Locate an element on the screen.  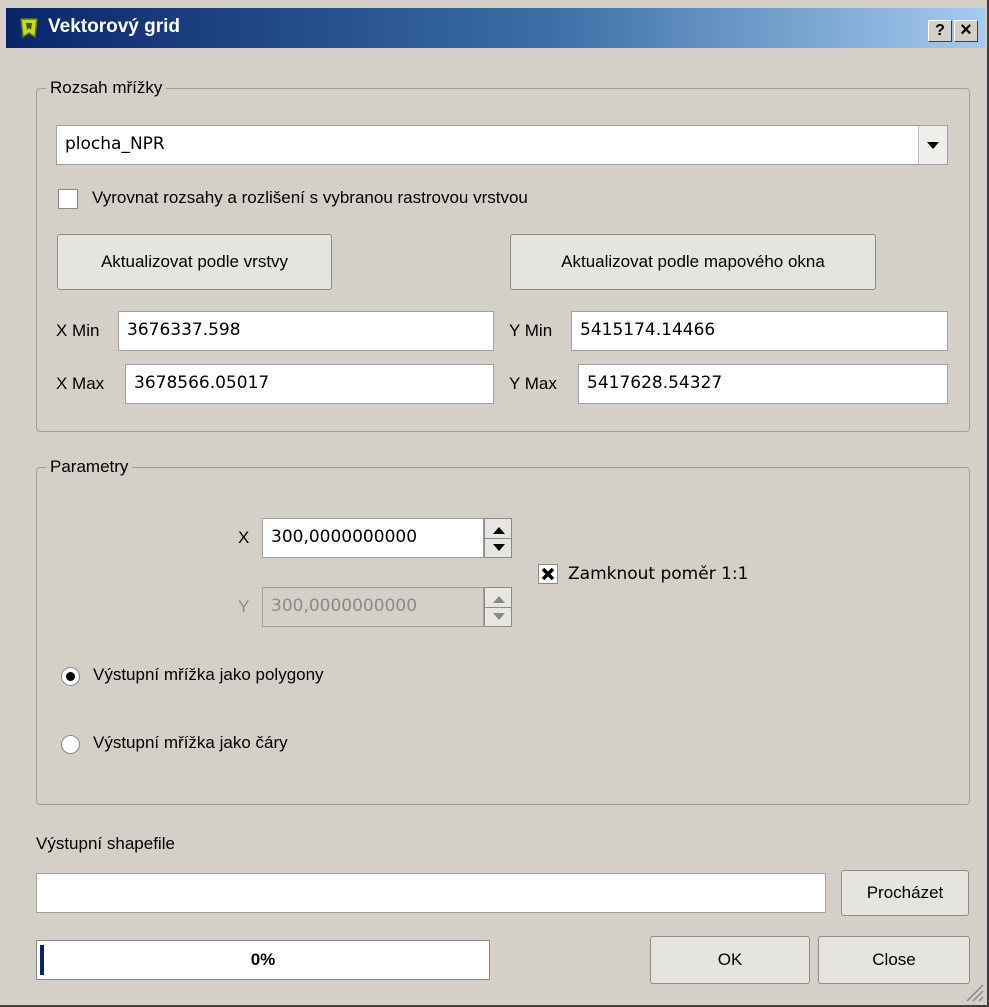
output-polygons-label: Výstupní mřížka jako polygony is located at coordinates (208, 674).